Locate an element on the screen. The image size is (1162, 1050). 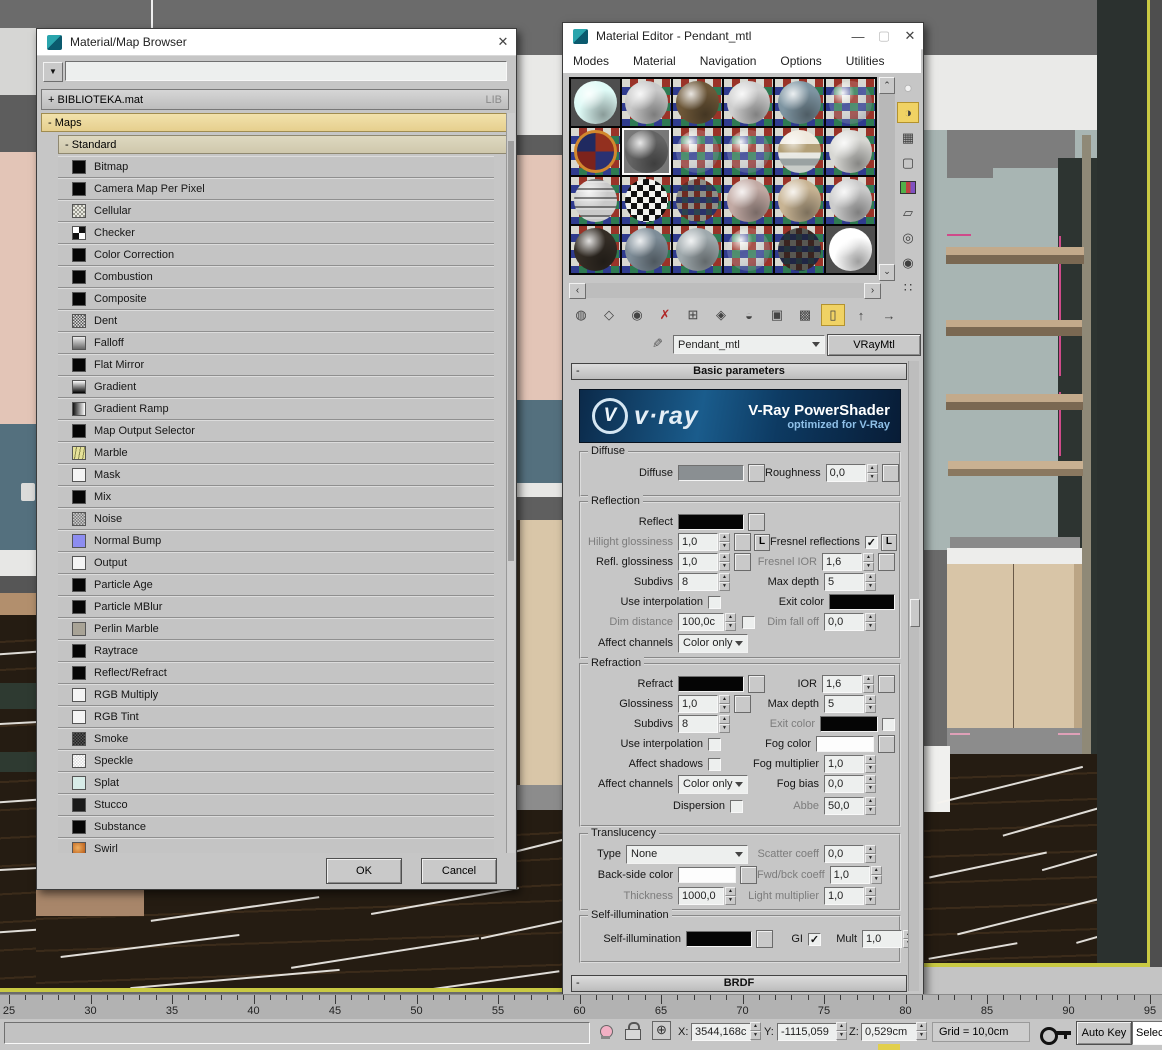
diffuse-color-swatch is located at coordinates (711, 473).